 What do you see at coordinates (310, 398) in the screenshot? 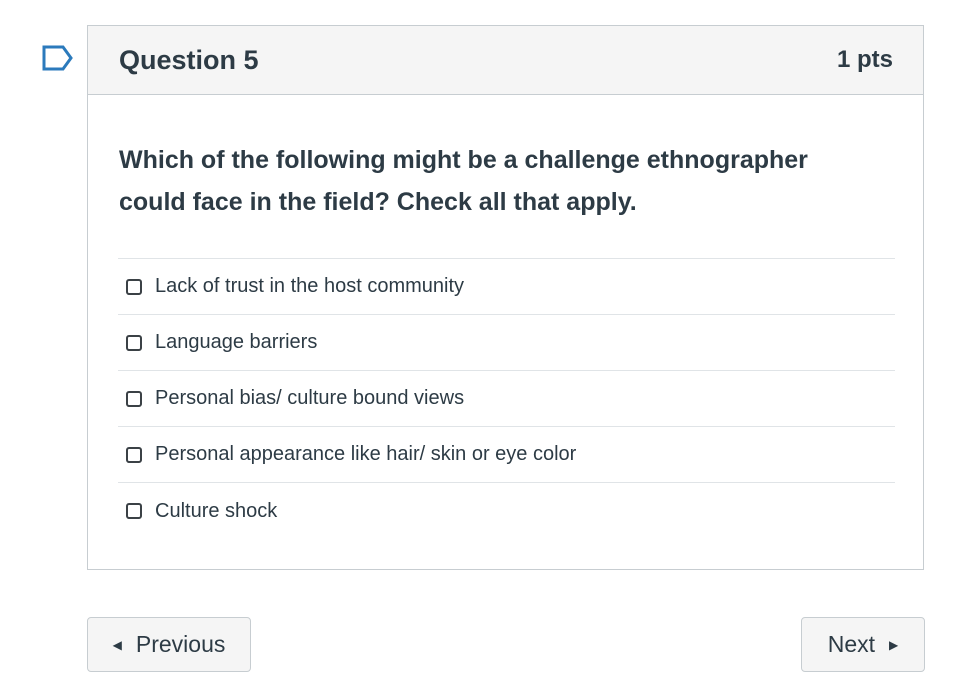
I see `answer-label: Personal bias/ culture bound views` at bounding box center [310, 398].